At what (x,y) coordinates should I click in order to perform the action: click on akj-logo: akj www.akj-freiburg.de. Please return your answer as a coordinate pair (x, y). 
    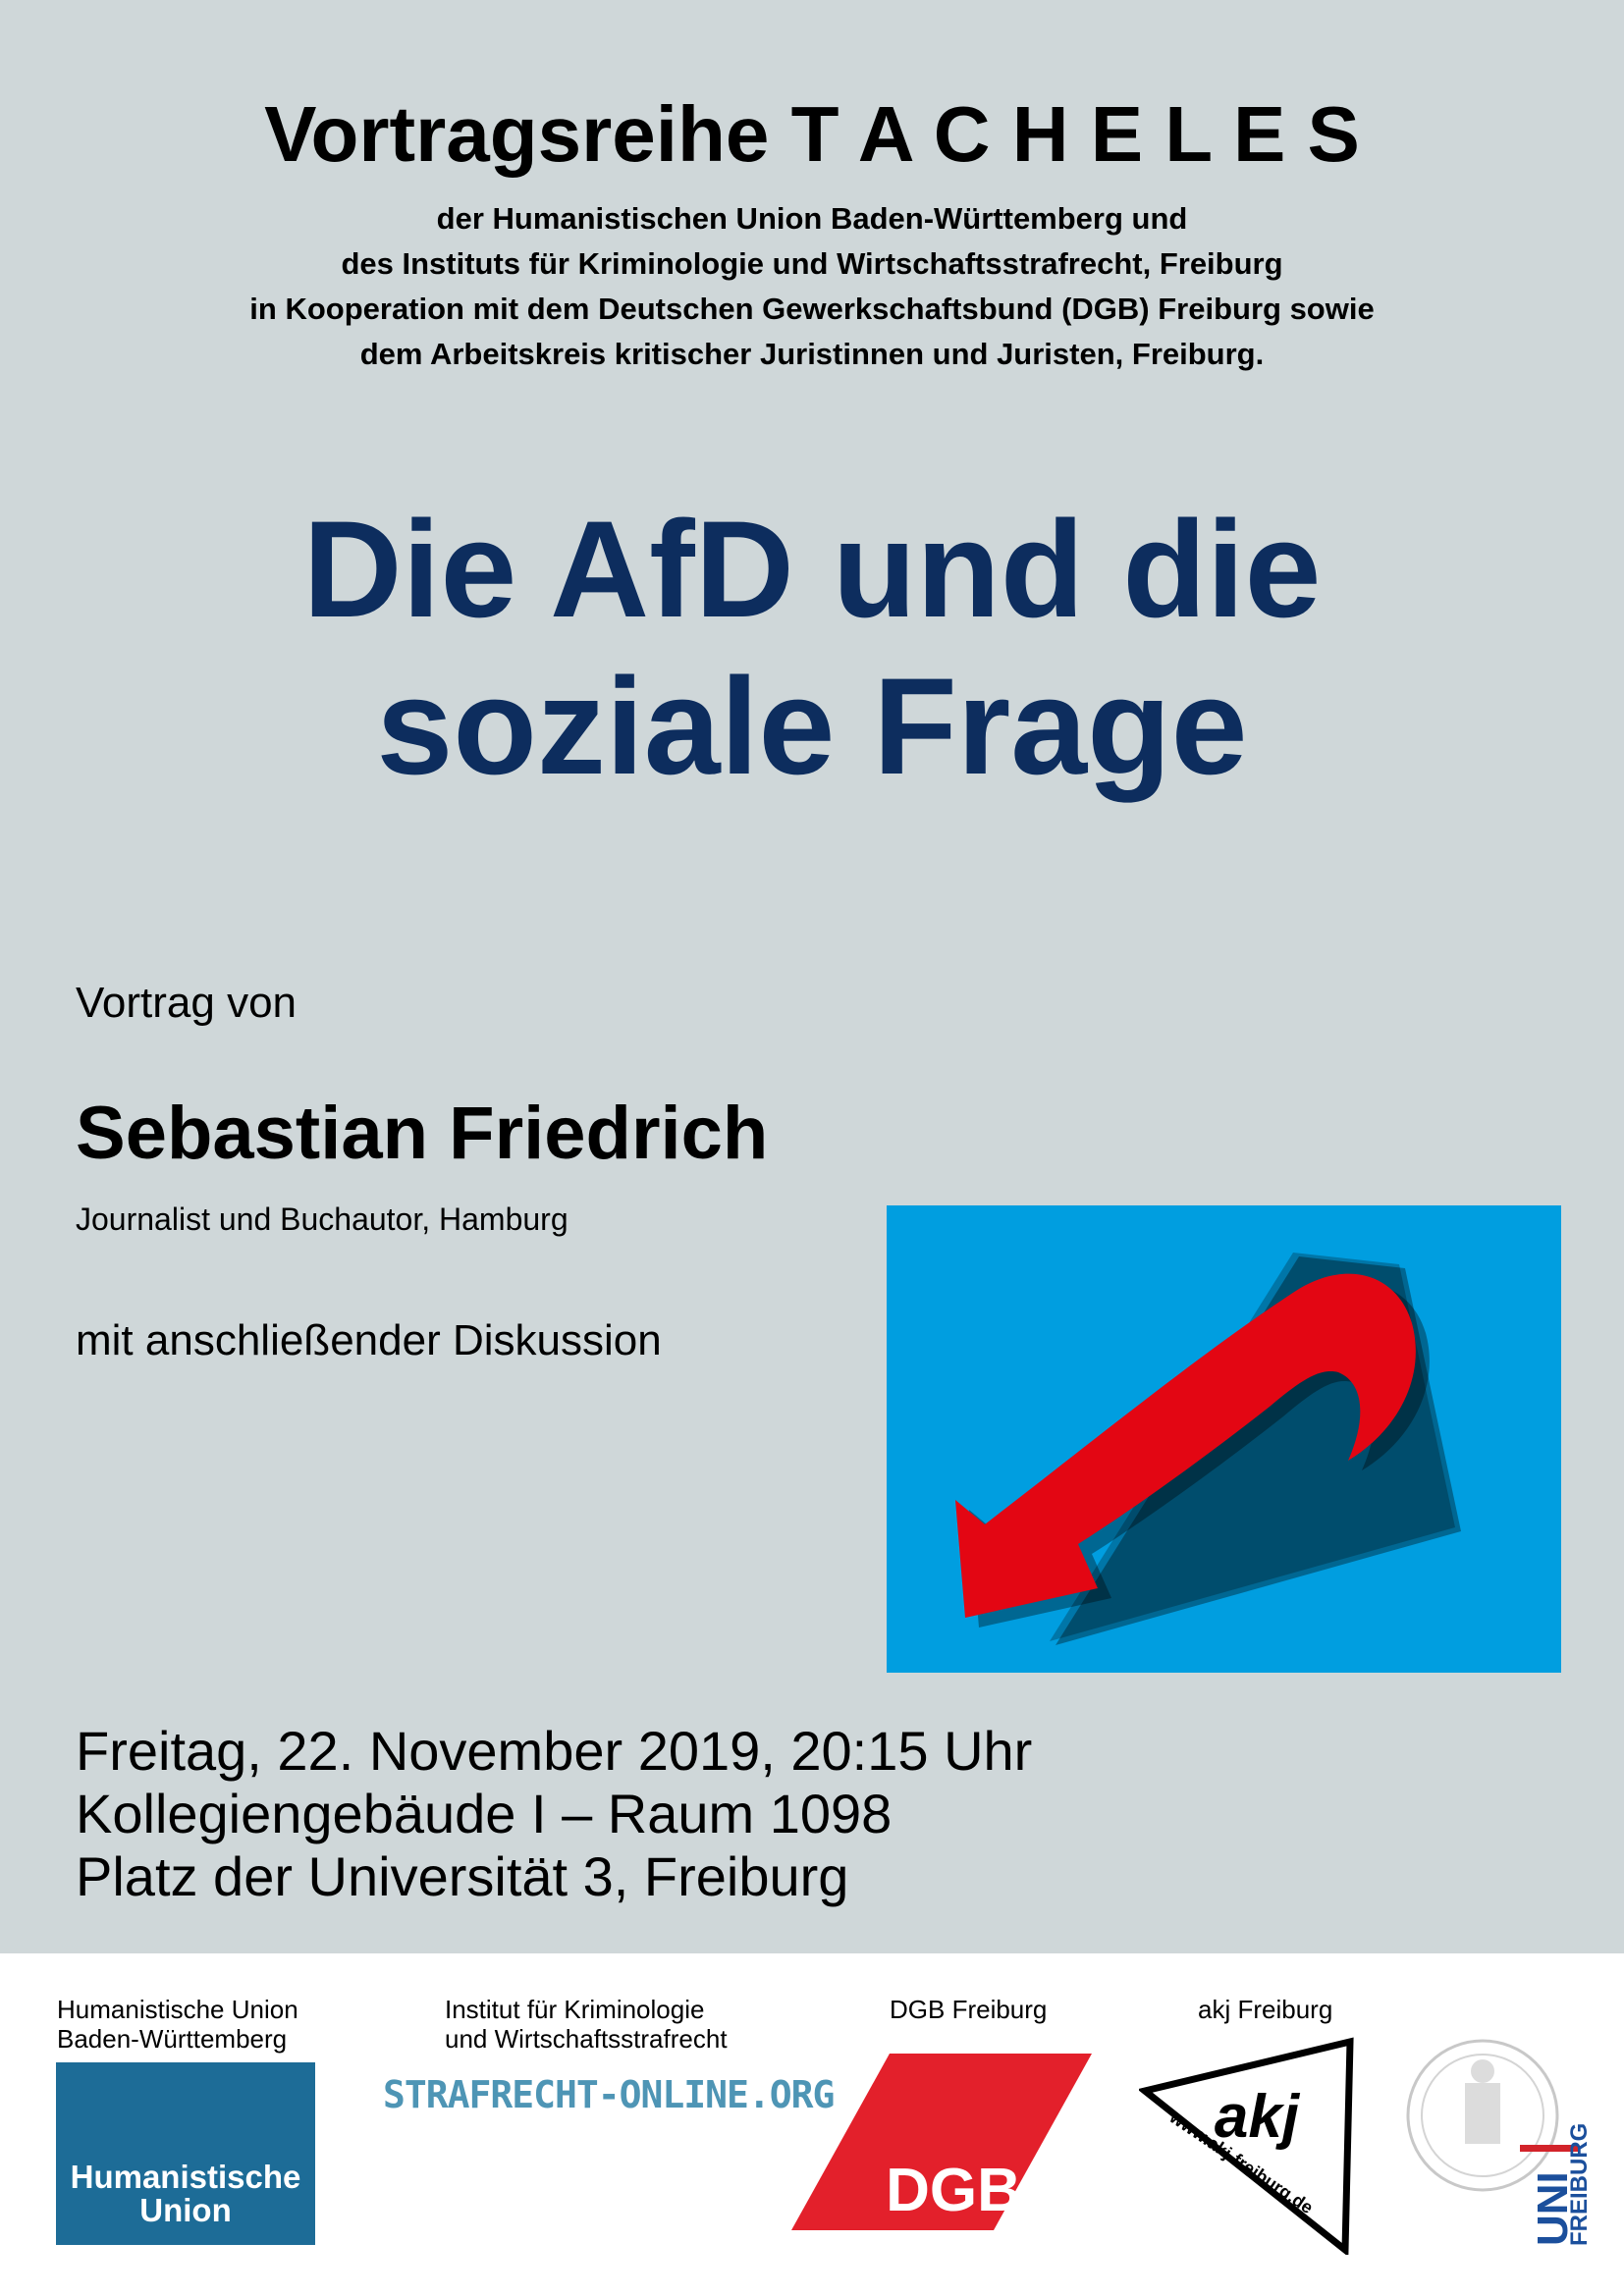
    Looking at the image, I should click on (1246, 2146).